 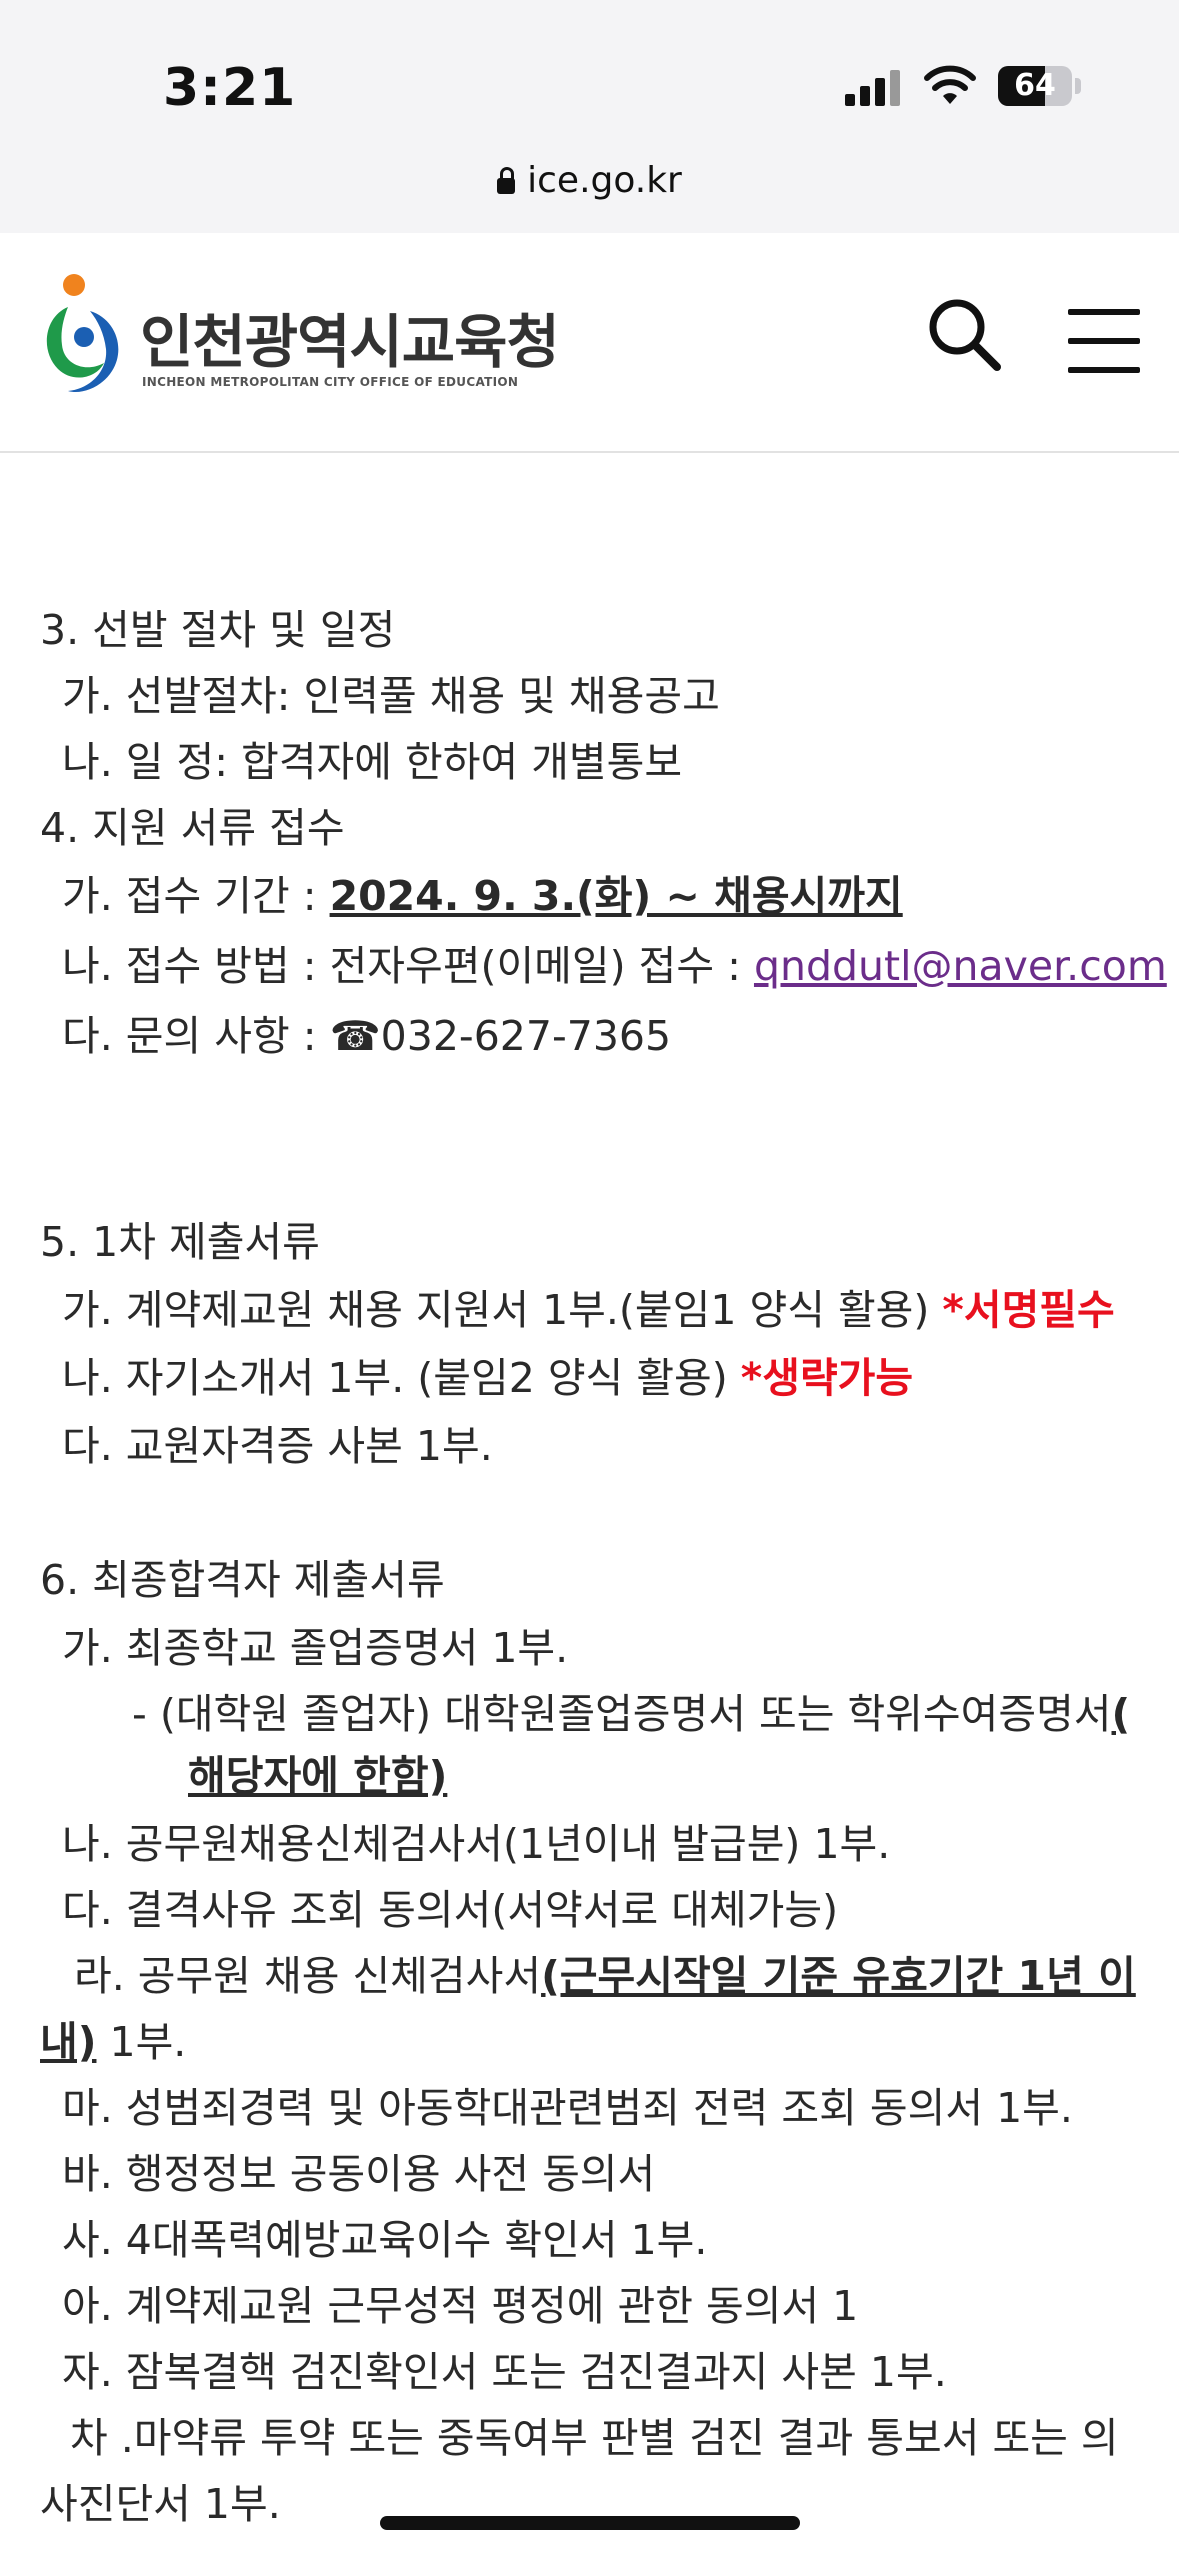 I want to click on browser-chrome: 3:21 64 ice.go.kr, so click(x=589, y=116).